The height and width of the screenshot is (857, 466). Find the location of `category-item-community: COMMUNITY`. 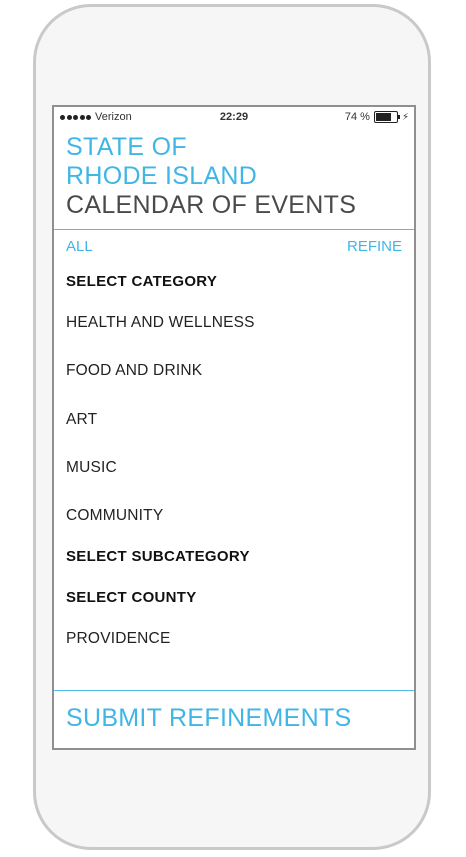

category-item-community: COMMUNITY is located at coordinates (114, 516).